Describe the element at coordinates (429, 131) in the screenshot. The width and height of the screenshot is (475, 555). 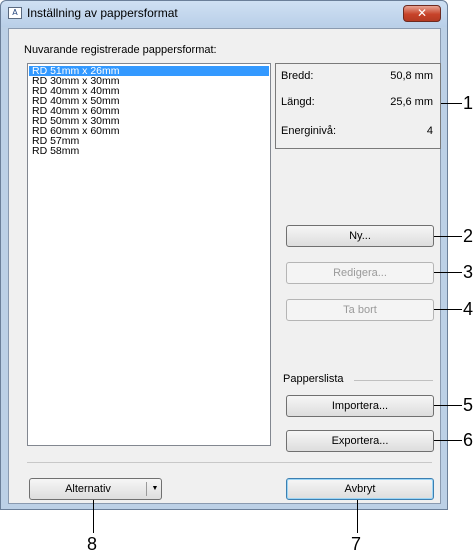
I see `energy-value: 4` at that location.